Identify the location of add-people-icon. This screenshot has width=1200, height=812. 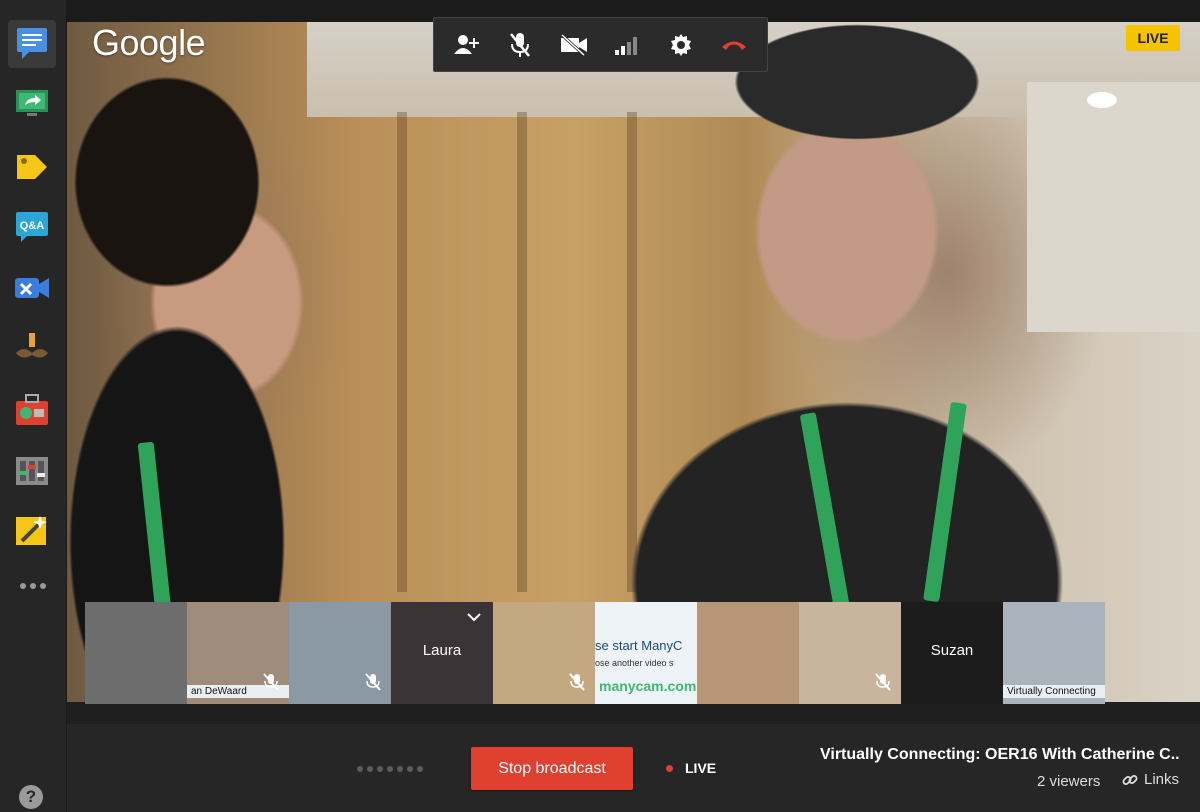
(466, 44).